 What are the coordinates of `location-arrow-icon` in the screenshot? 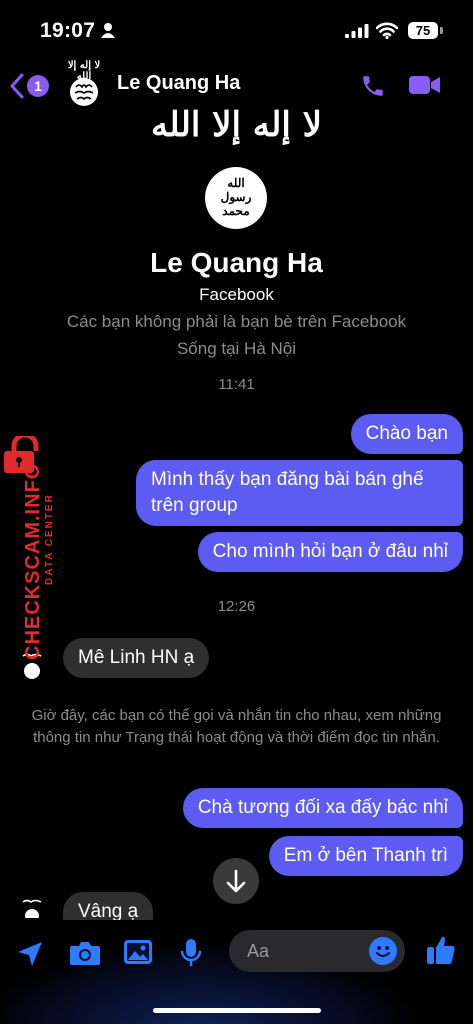 It's located at (30, 954).